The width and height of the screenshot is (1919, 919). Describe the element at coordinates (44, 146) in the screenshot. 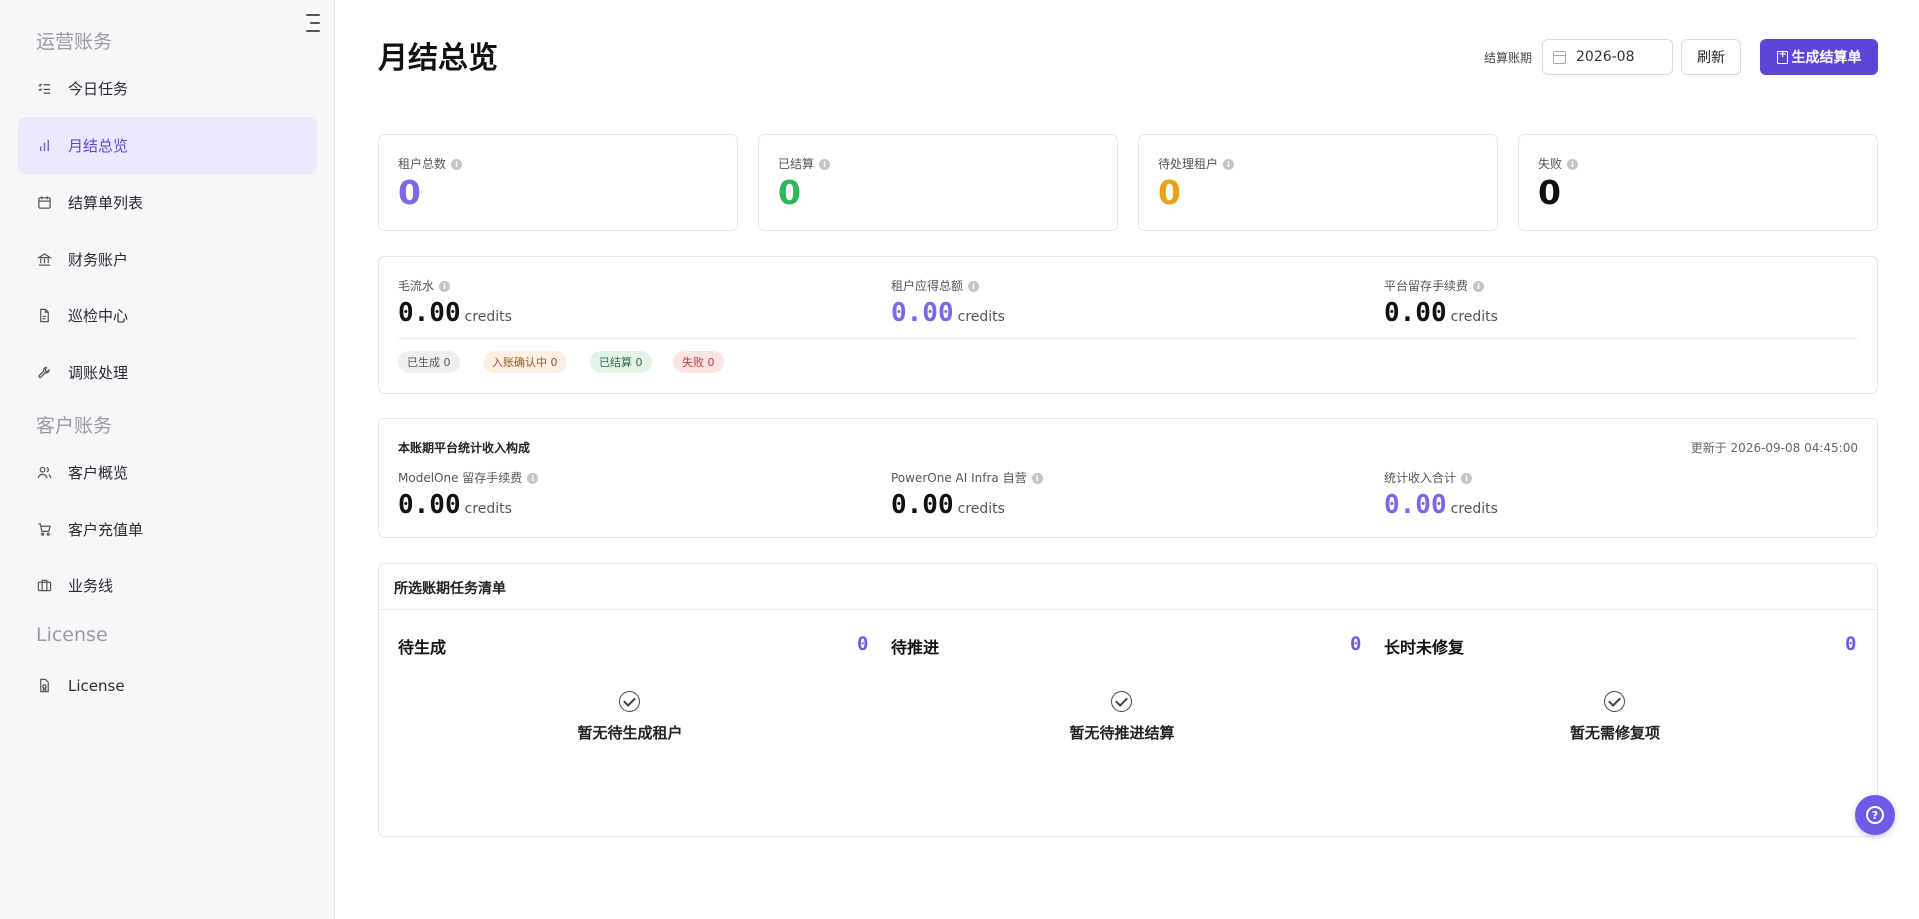

I see `bar-chart-icon` at that location.